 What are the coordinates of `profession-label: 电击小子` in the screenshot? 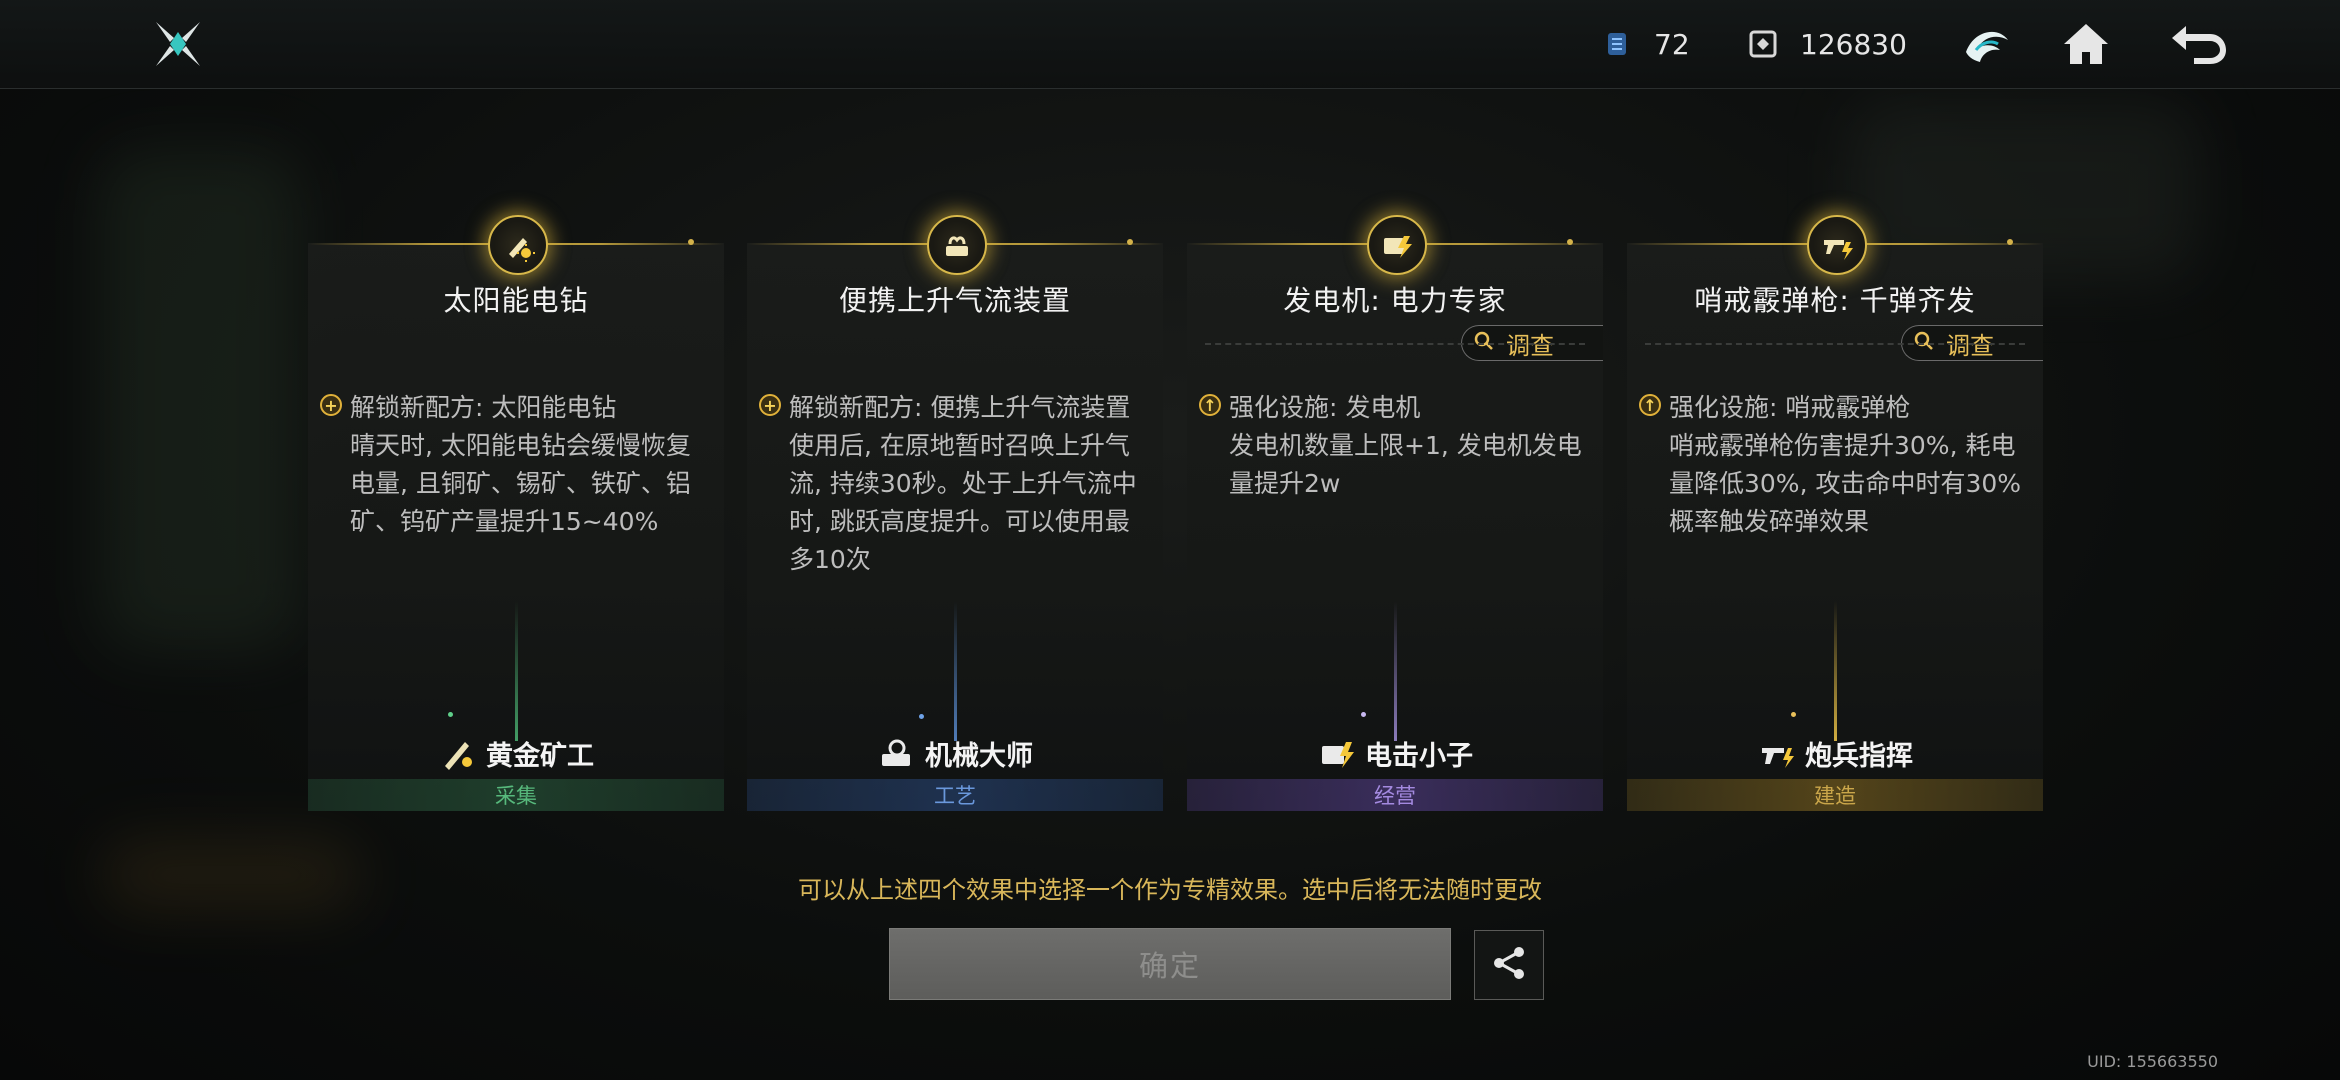 It's located at (1395, 753).